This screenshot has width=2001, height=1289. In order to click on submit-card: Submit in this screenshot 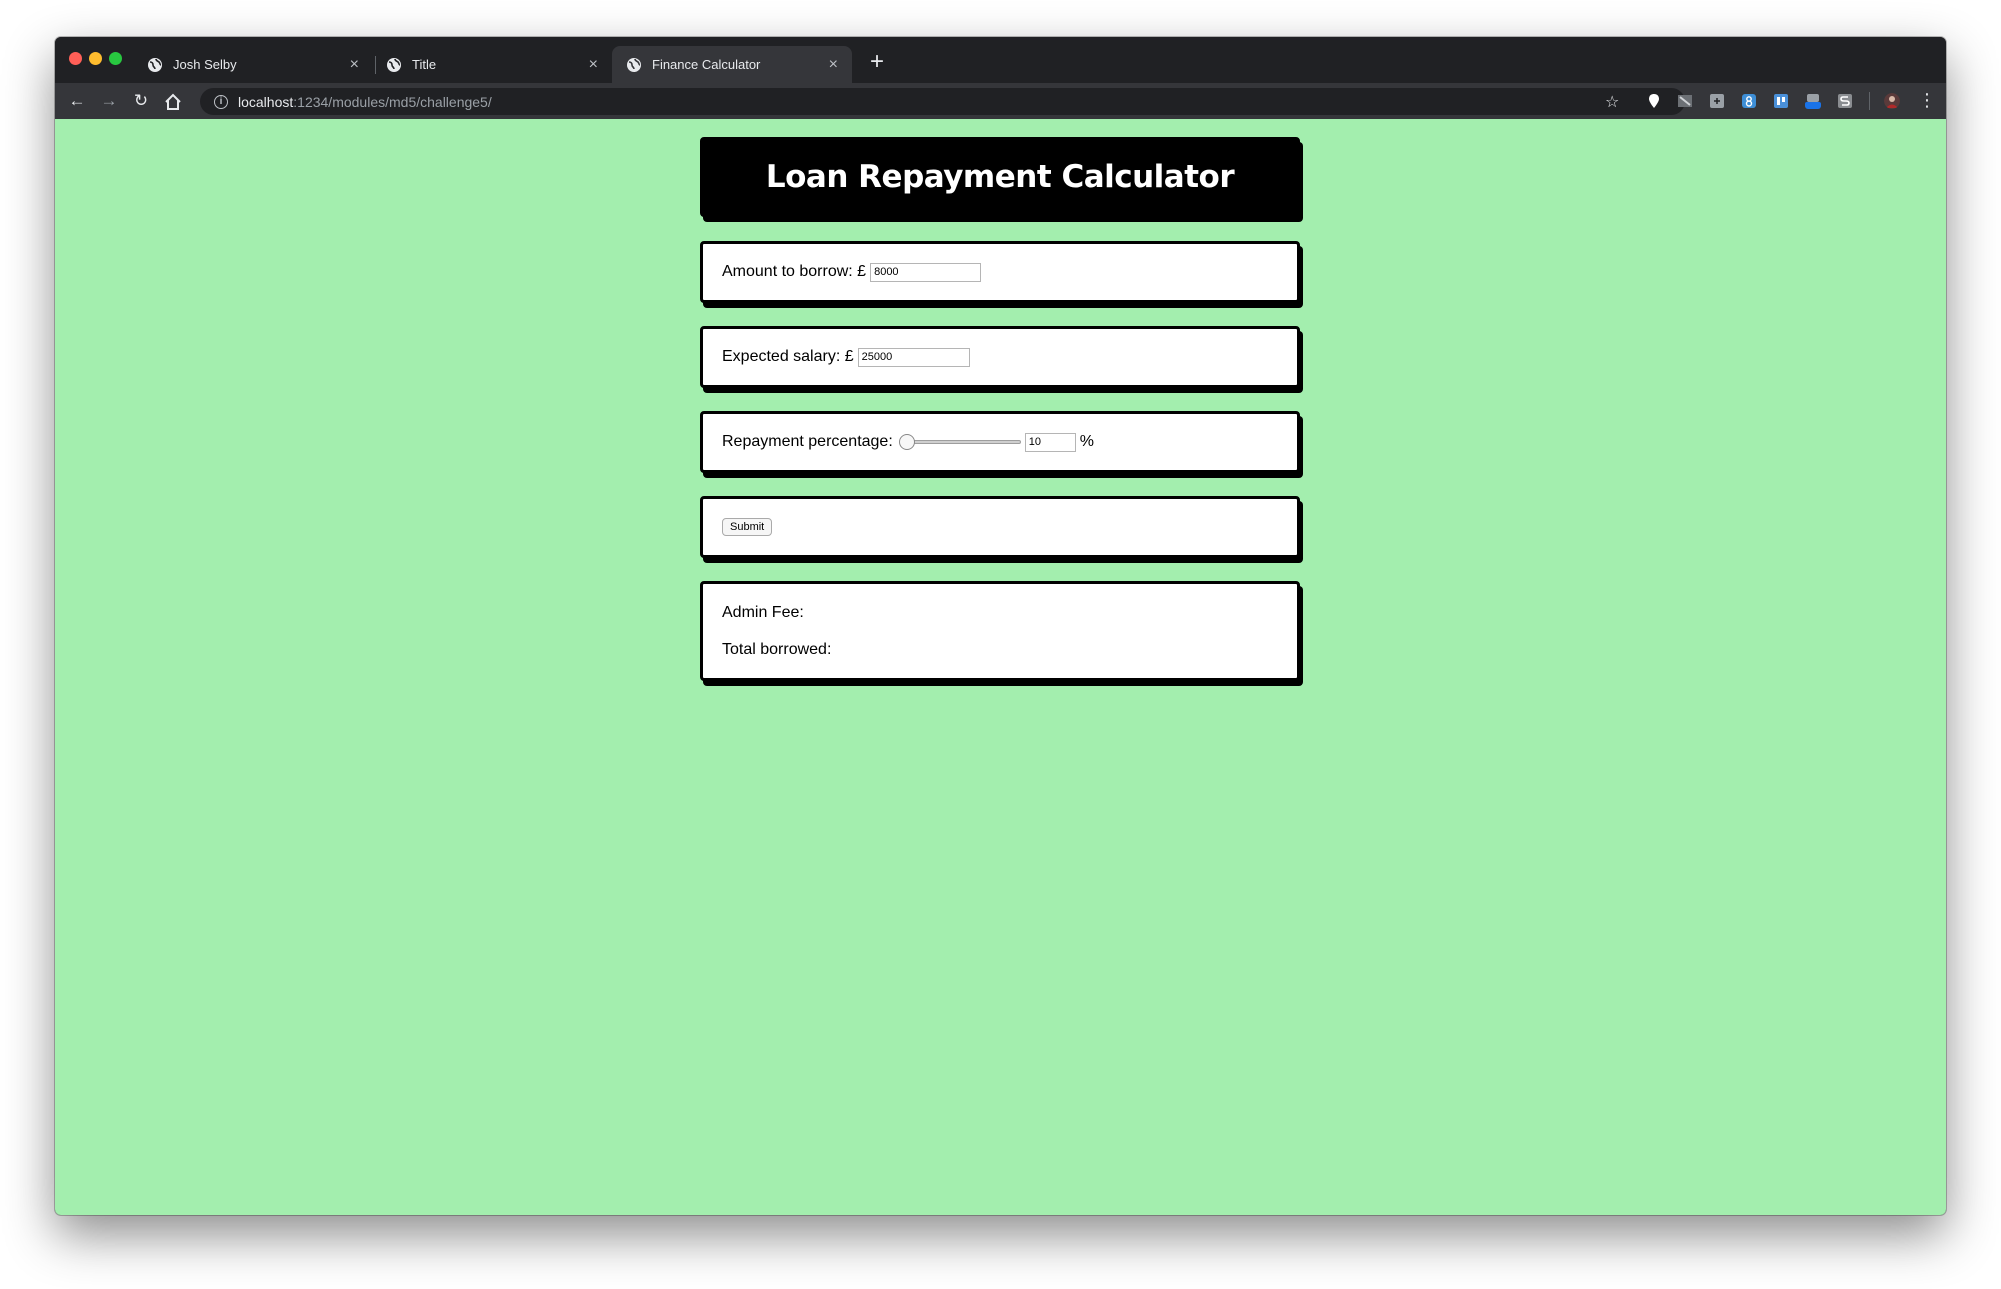, I will do `click(1000, 527)`.